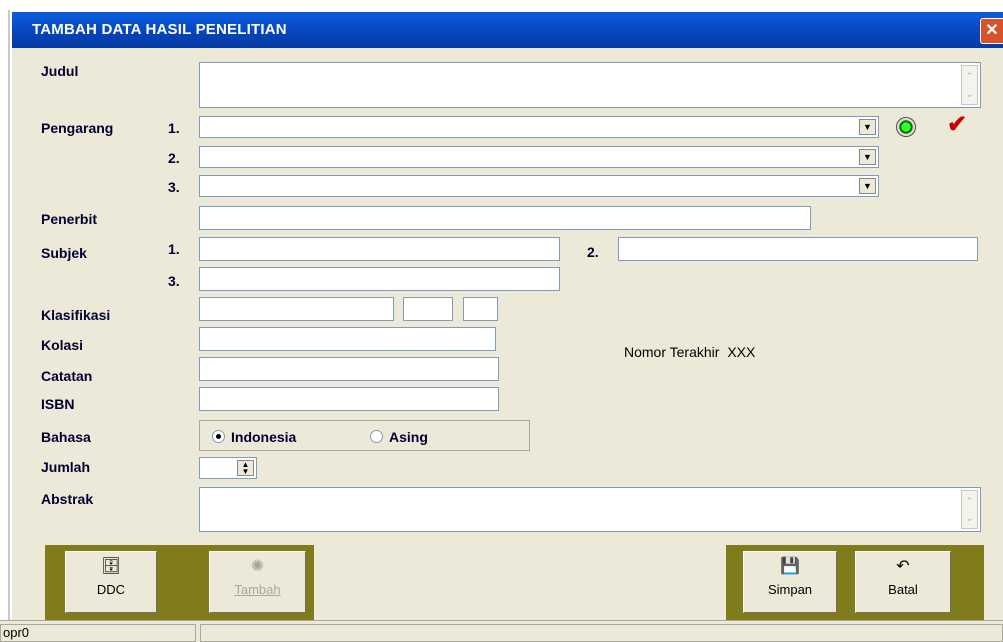 This screenshot has width=1003, height=642. Describe the element at coordinates (991, 31) in the screenshot. I see `close-button: ✕` at that location.